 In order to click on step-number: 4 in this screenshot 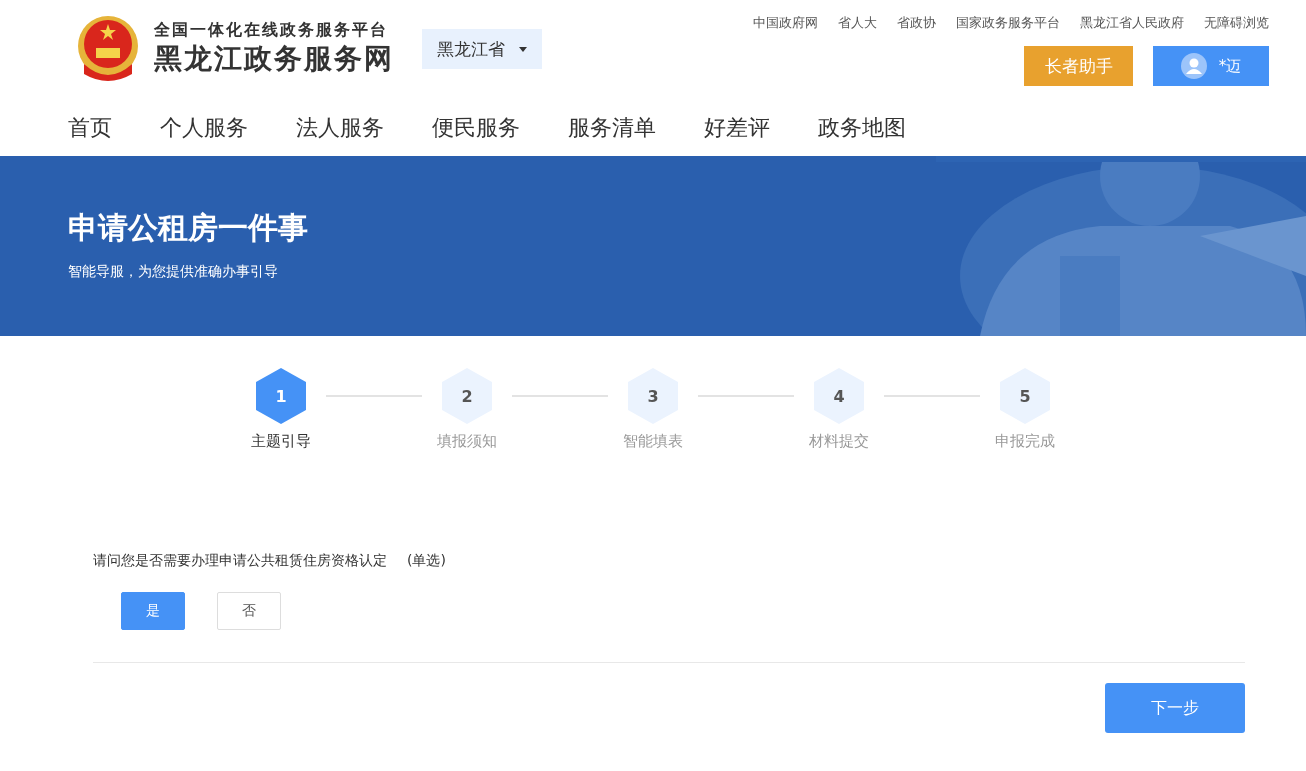, I will do `click(839, 396)`.